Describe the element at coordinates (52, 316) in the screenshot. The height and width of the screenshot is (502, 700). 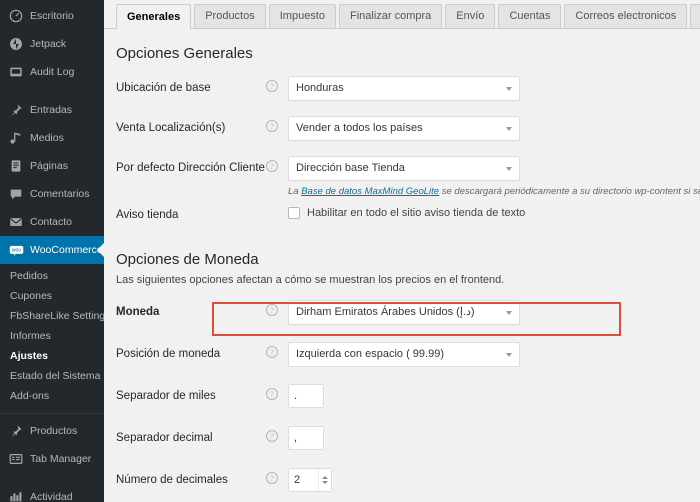
I see `sidebar-subitem-fbsharelike-setting: FbShareLike Setting` at that location.